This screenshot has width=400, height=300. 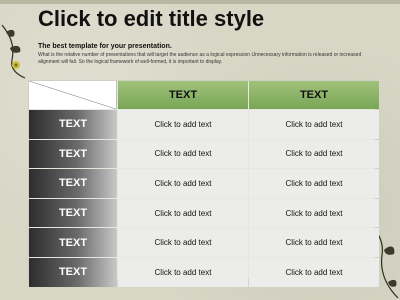 I want to click on top-bar, so click(x=200, y=2).